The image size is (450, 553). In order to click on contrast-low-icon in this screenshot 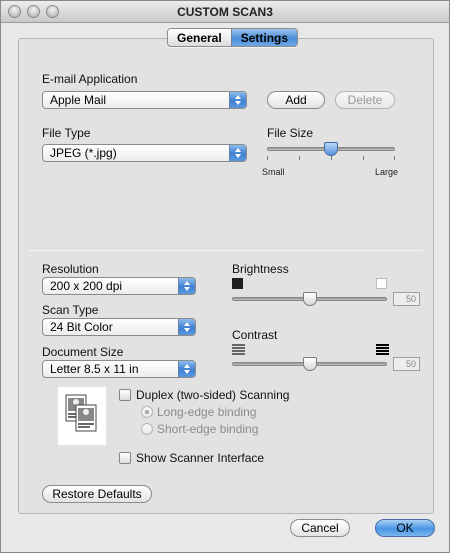, I will do `click(238, 349)`.